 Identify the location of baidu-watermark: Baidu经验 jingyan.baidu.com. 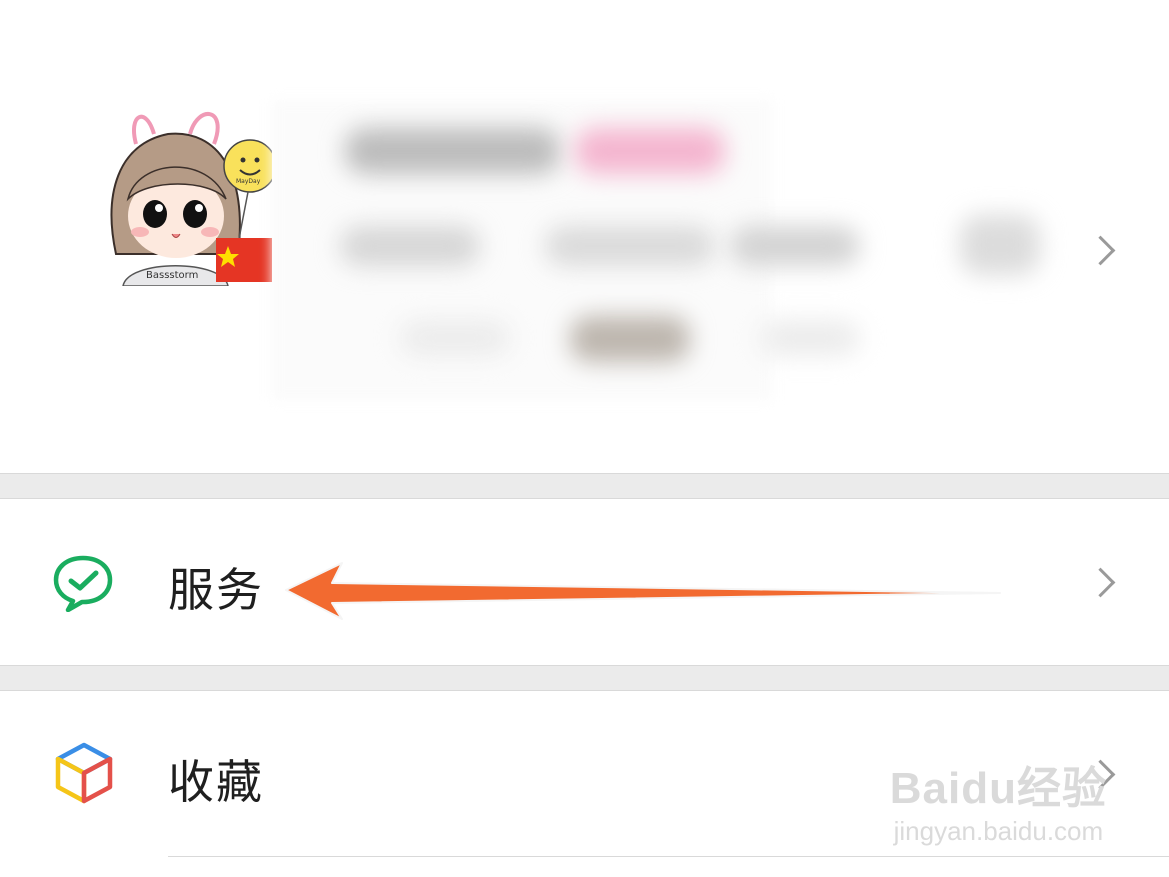
(998, 799).